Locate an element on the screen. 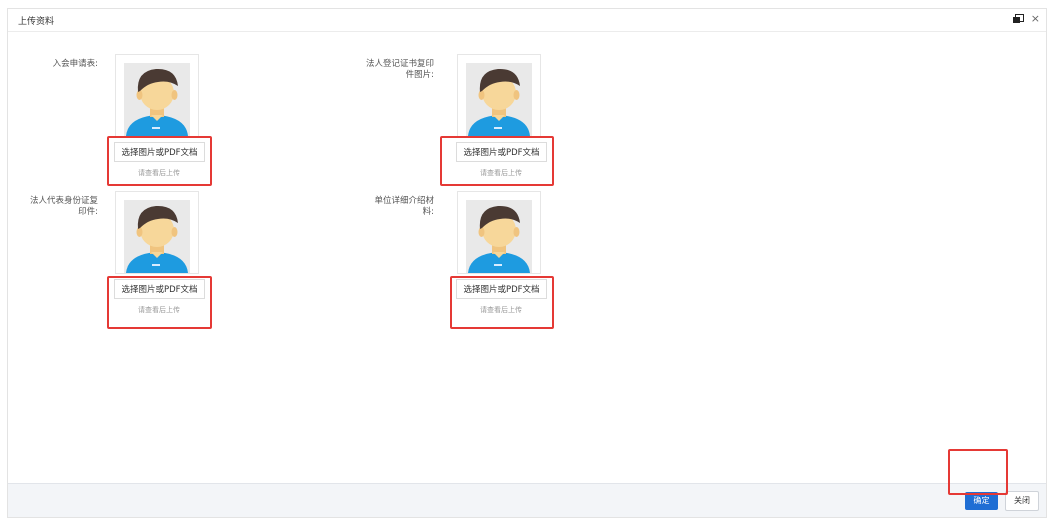  confirm-button: 确定 is located at coordinates (981, 501).